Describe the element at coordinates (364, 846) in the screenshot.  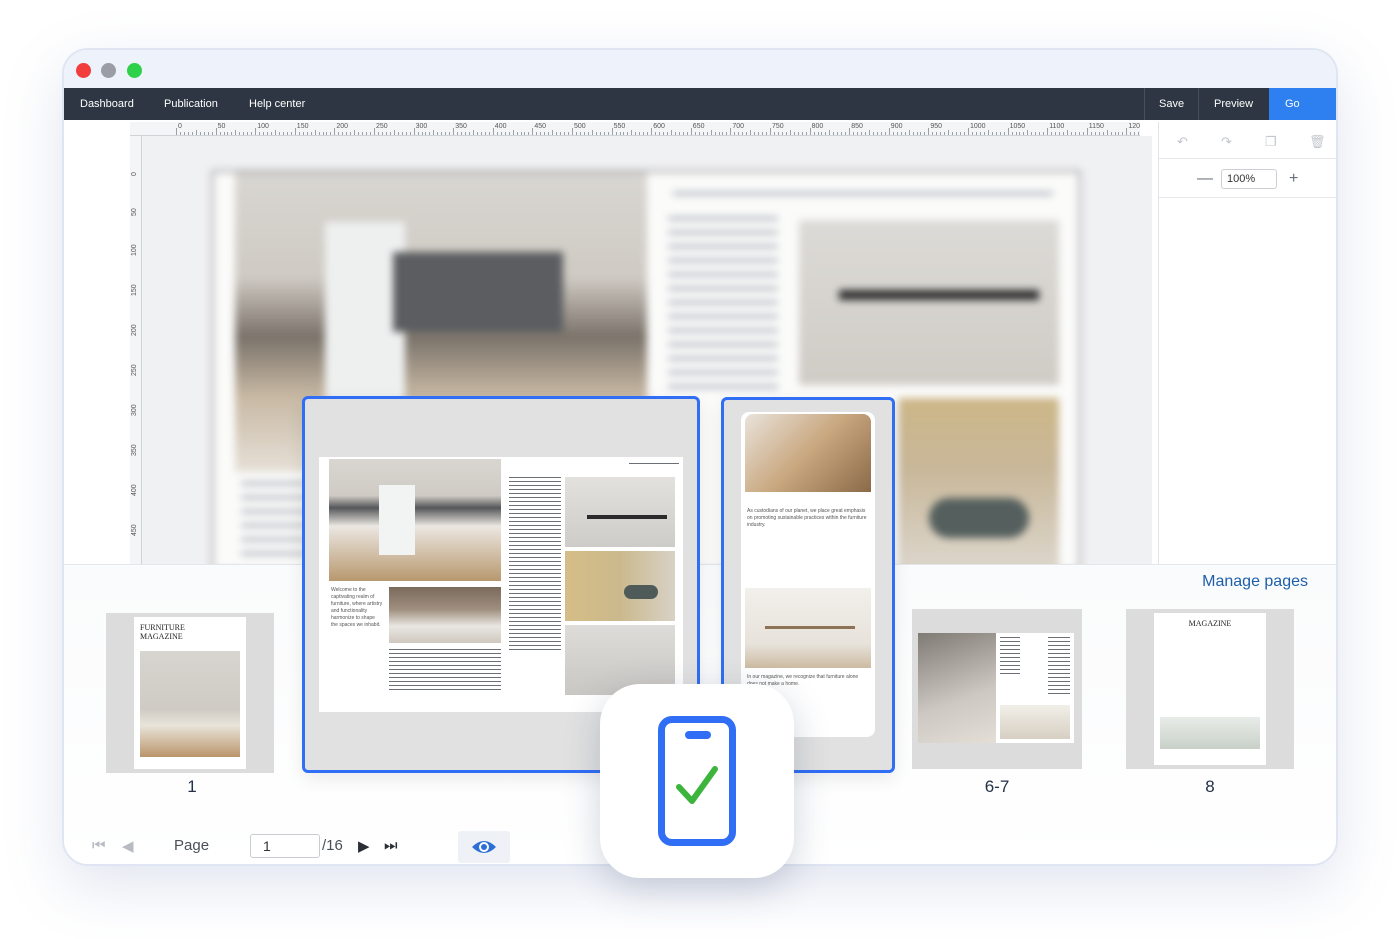
I see `next-page-icon: ▶` at that location.